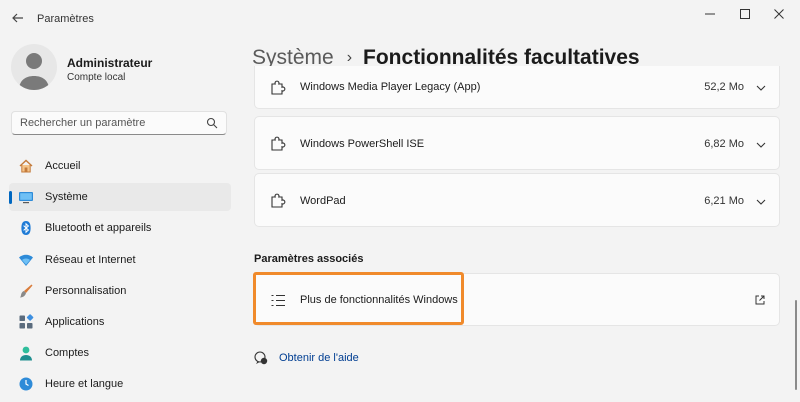 The height and width of the screenshot is (402, 800). Describe the element at coordinates (724, 87) in the screenshot. I see `feature-size: 52,2 Mo` at that location.